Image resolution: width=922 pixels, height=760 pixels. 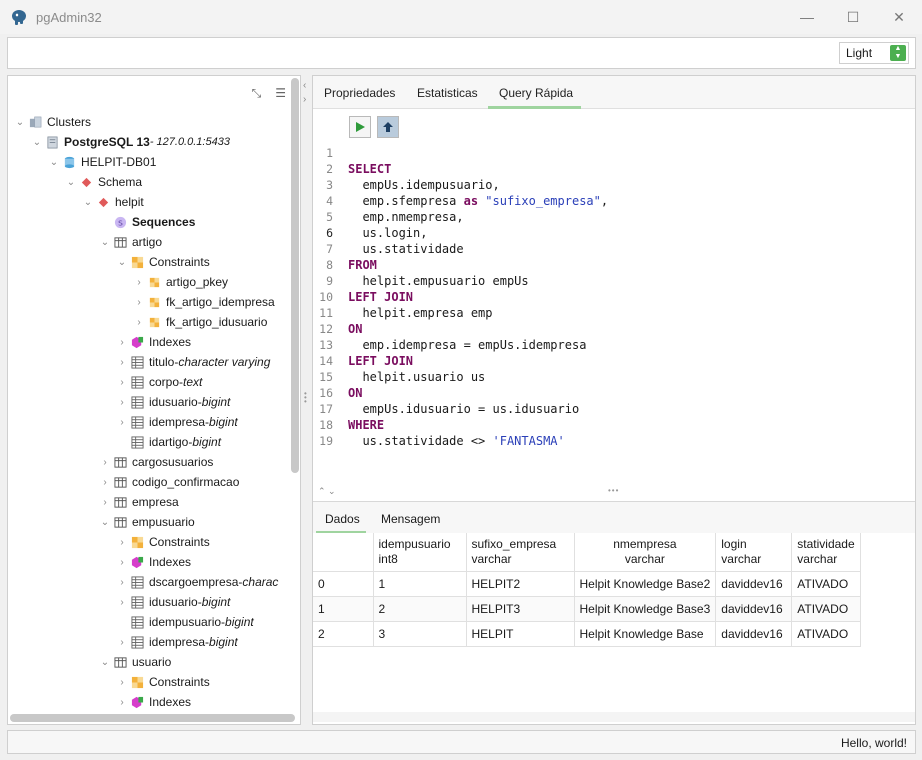 What do you see at coordinates (520, 584) in the screenshot?
I see `table-cell: HELPIT2` at bounding box center [520, 584].